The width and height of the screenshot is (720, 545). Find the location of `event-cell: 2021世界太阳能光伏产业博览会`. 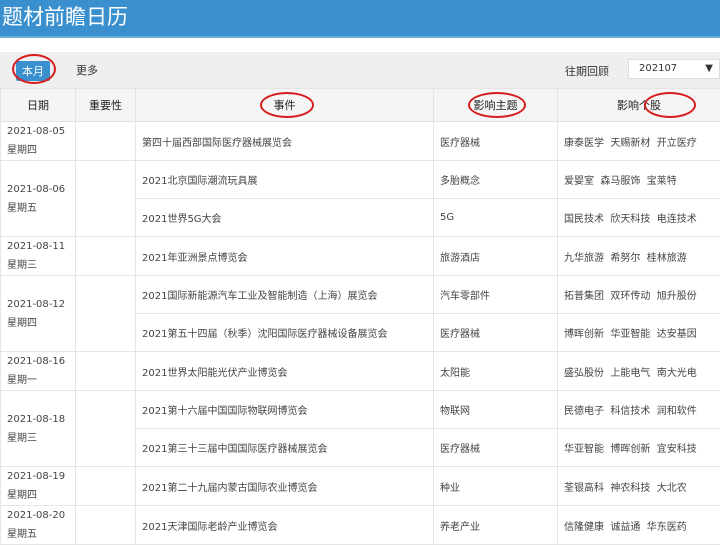

event-cell: 2021世界太阳能光伏产业博览会 is located at coordinates (285, 371).